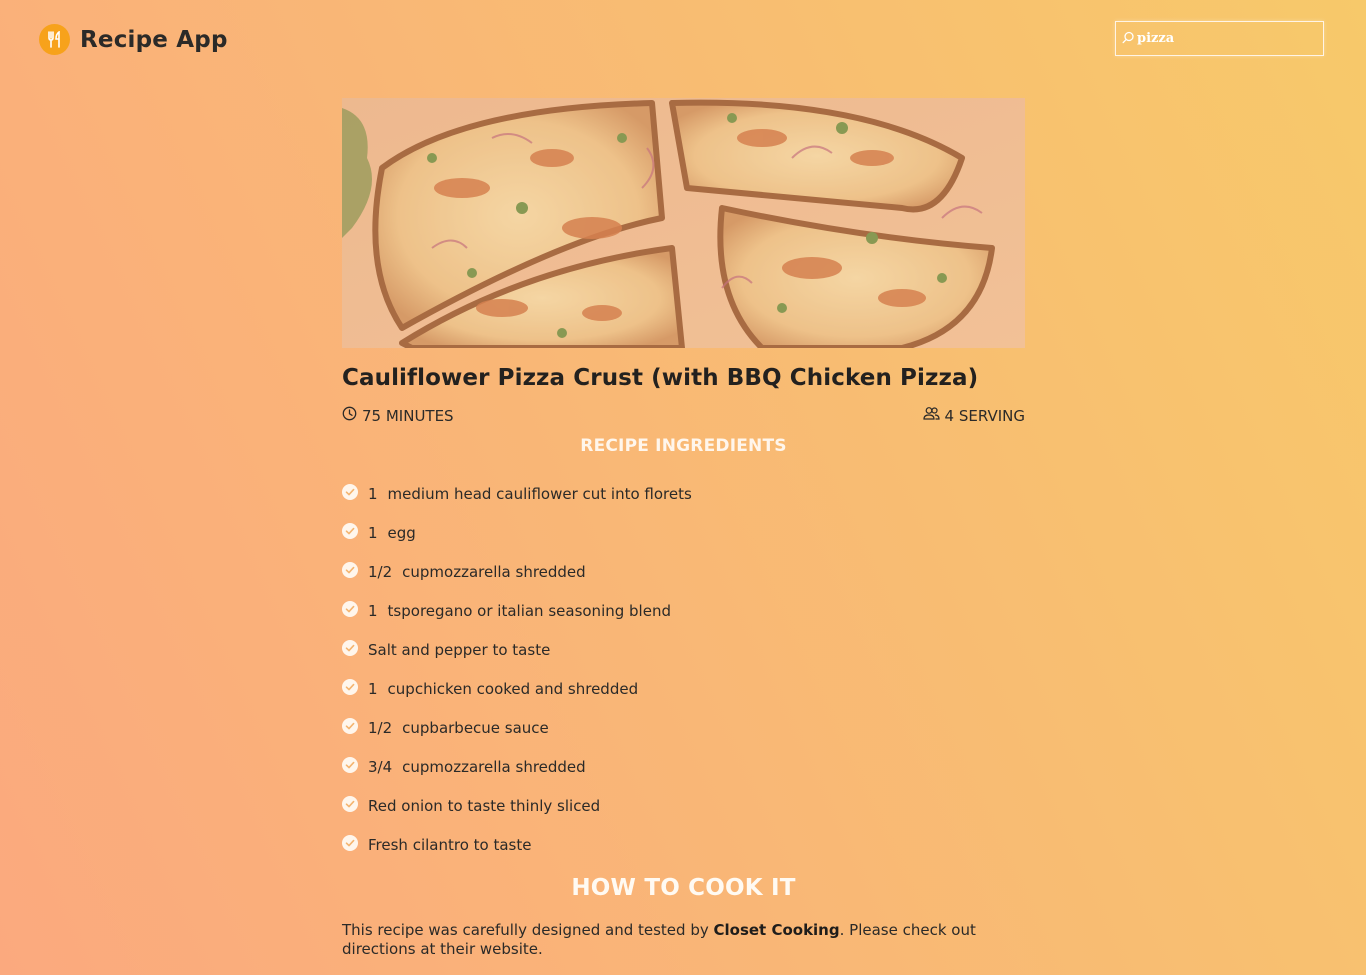  What do you see at coordinates (1128, 38) in the screenshot?
I see `search-icon` at bounding box center [1128, 38].